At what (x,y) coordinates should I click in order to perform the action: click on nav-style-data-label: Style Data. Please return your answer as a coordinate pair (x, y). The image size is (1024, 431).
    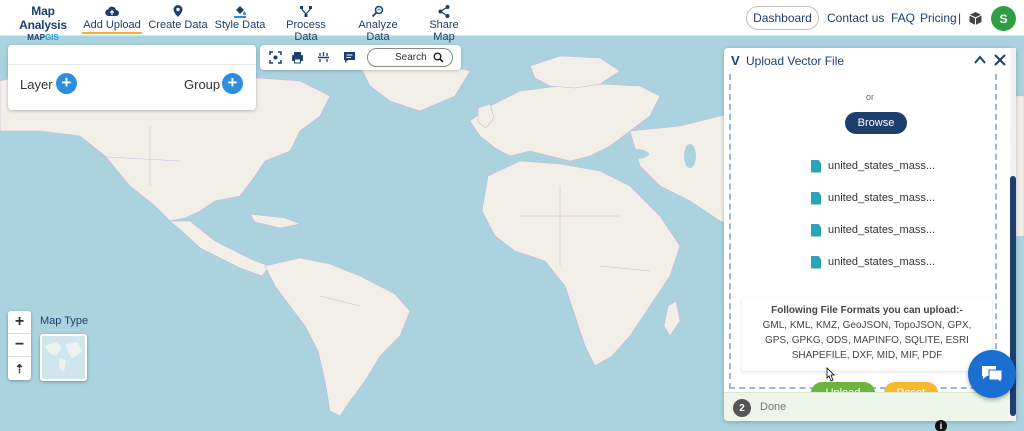
    Looking at the image, I should click on (240, 25).